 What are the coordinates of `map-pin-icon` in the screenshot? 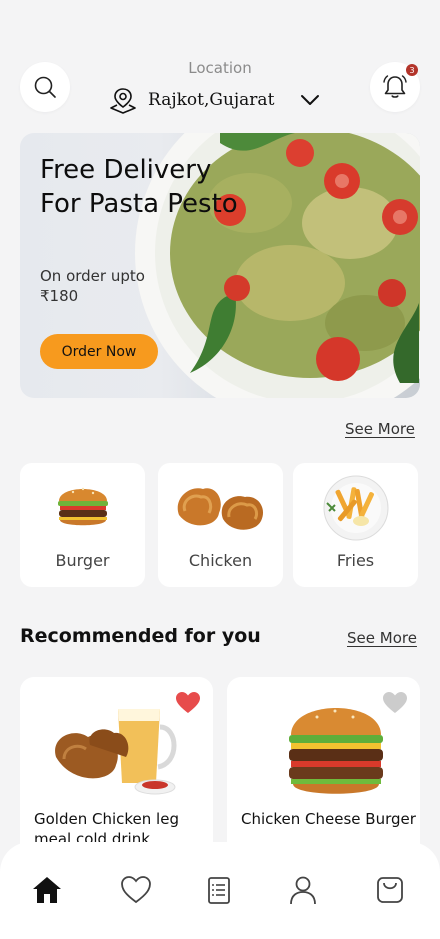 It's located at (123, 101).